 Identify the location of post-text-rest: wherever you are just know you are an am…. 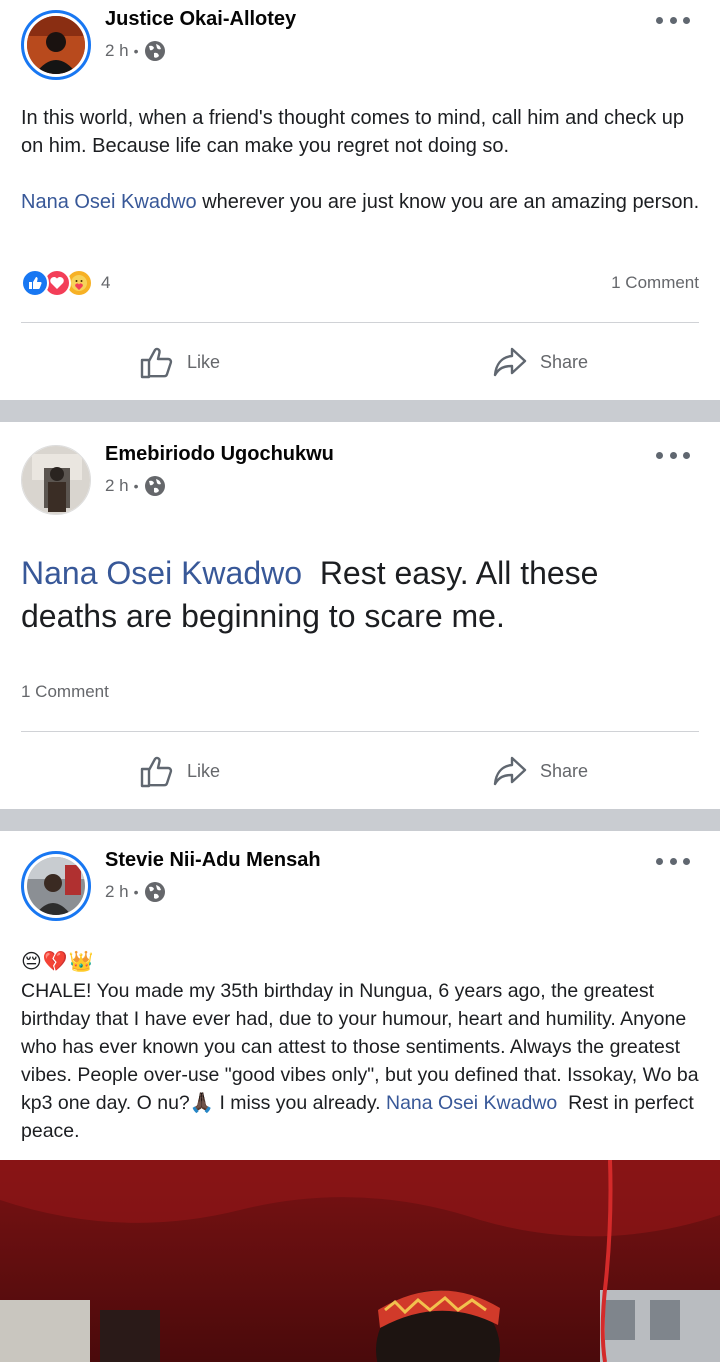
(448, 202).